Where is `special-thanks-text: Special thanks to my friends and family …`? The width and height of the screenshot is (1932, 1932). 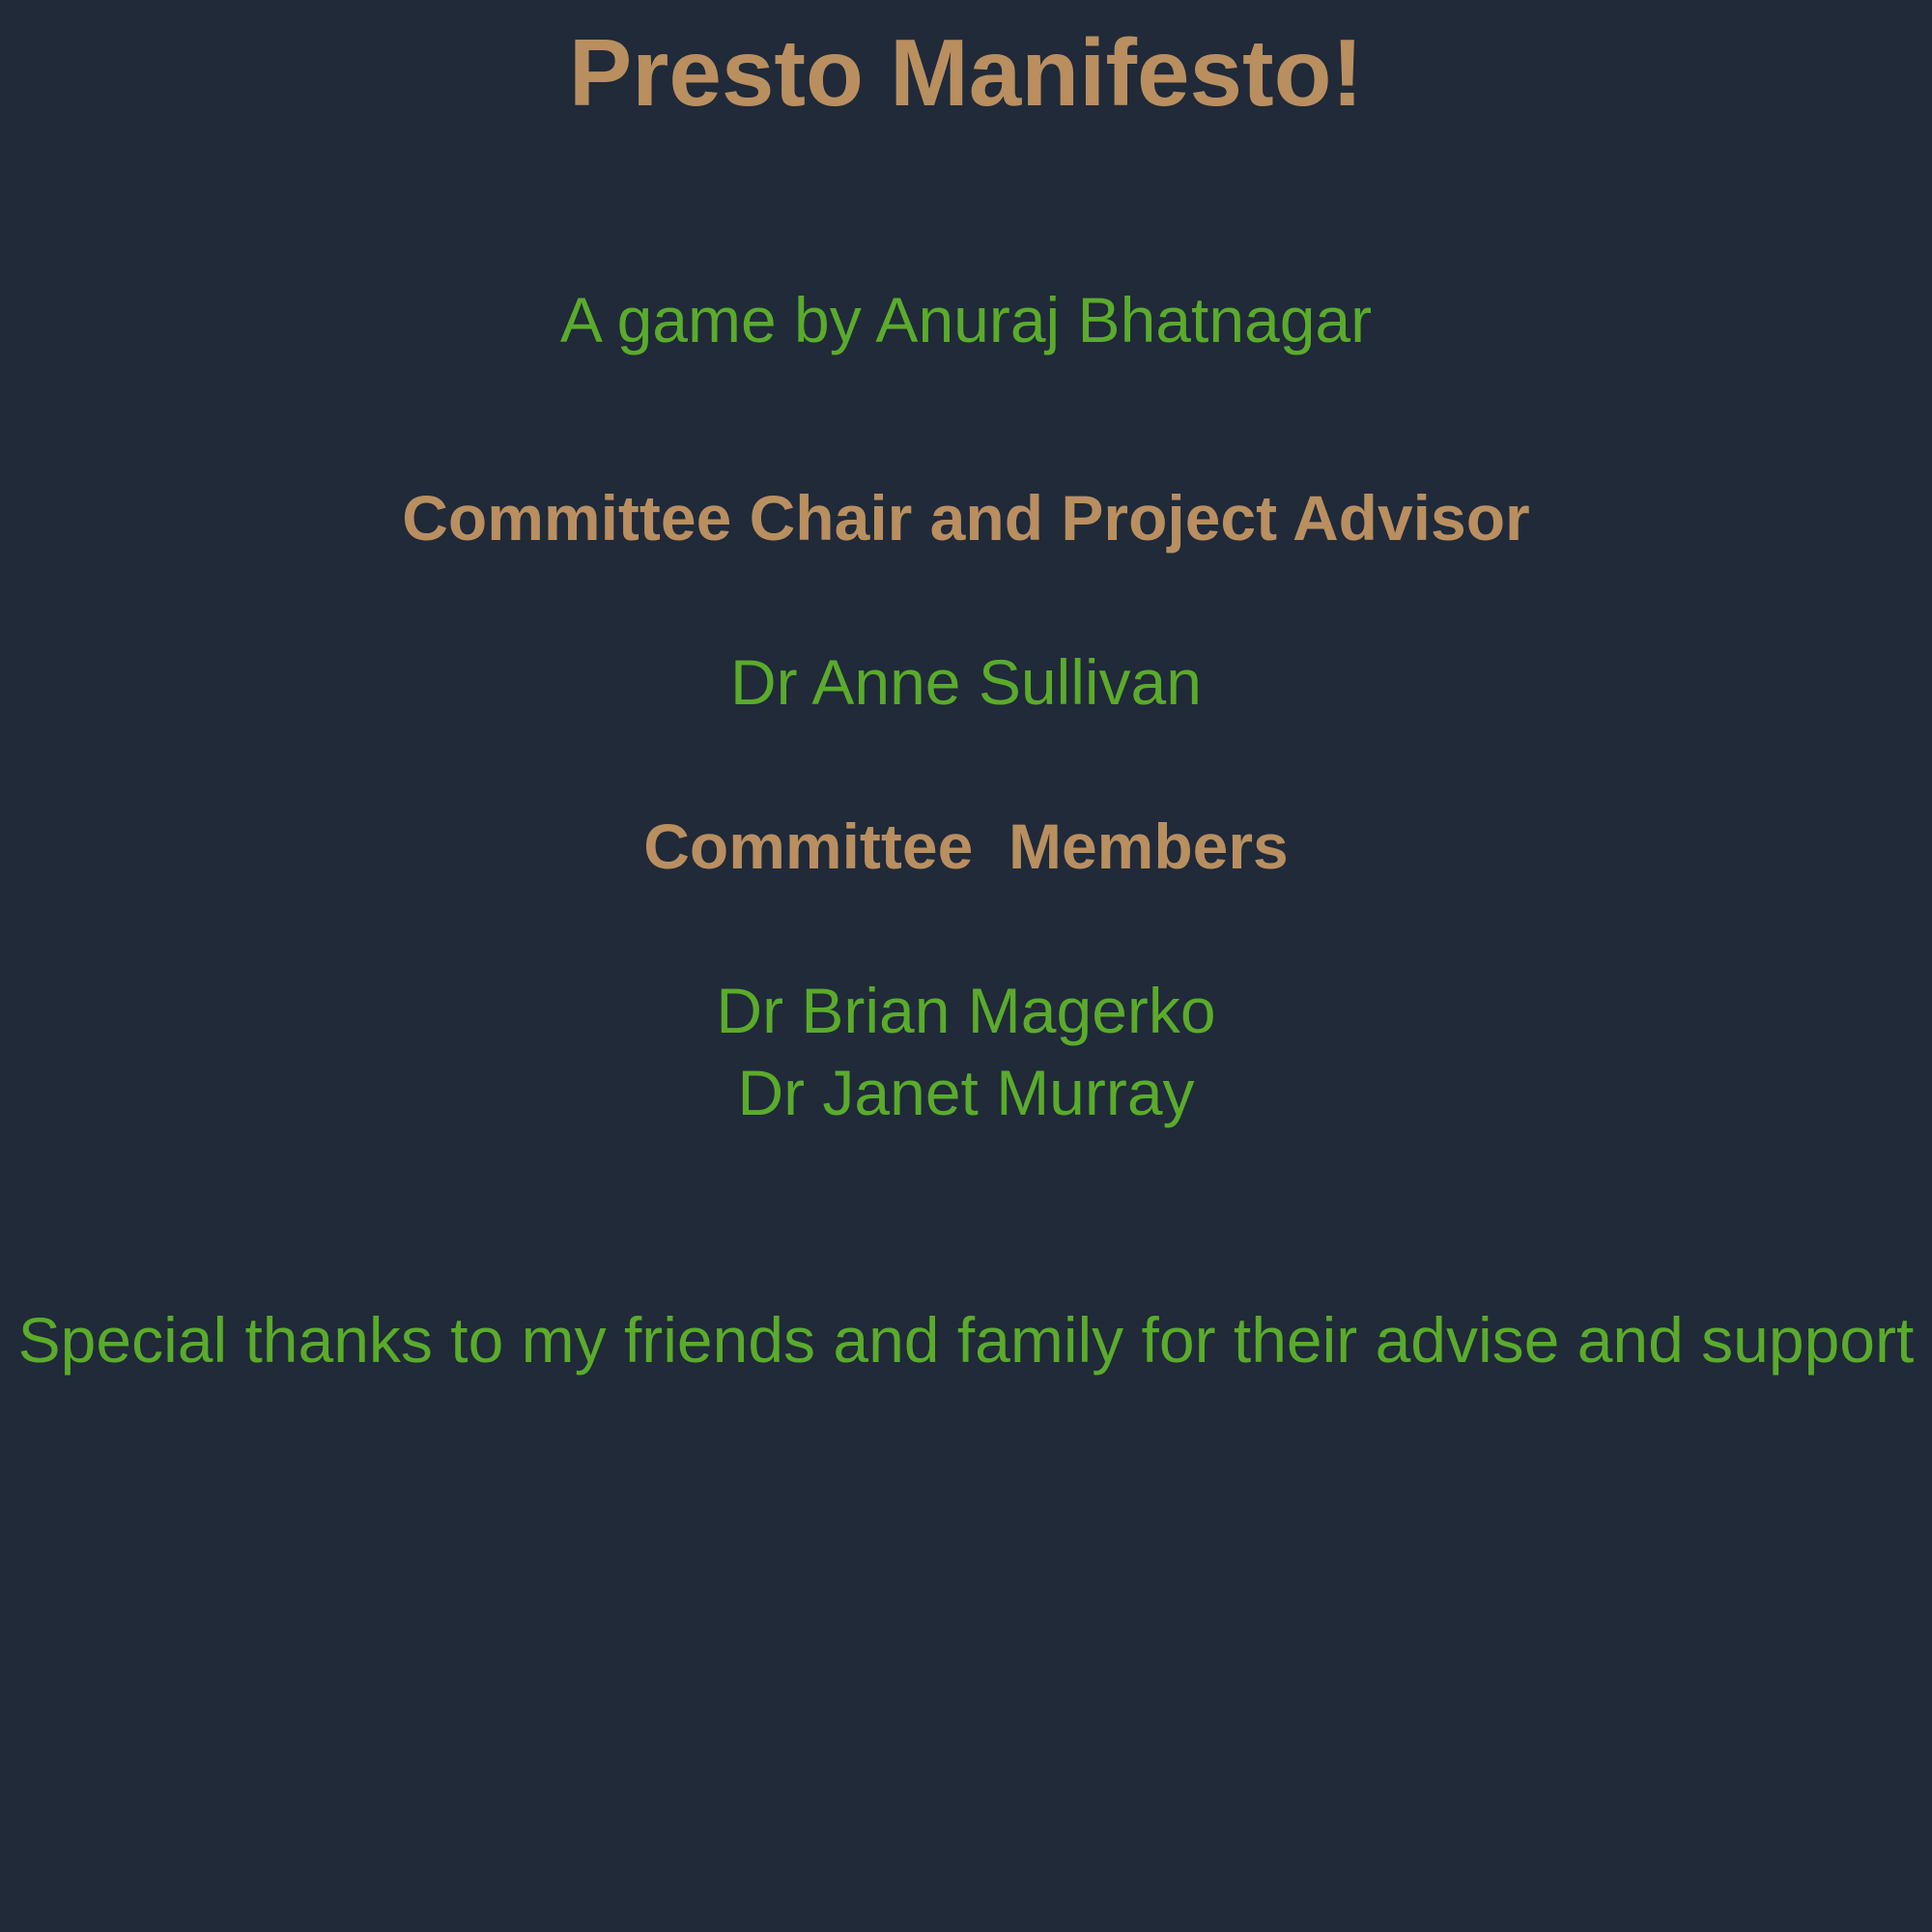 special-thanks-text: Special thanks to my friends and family … is located at coordinates (966, 1340).